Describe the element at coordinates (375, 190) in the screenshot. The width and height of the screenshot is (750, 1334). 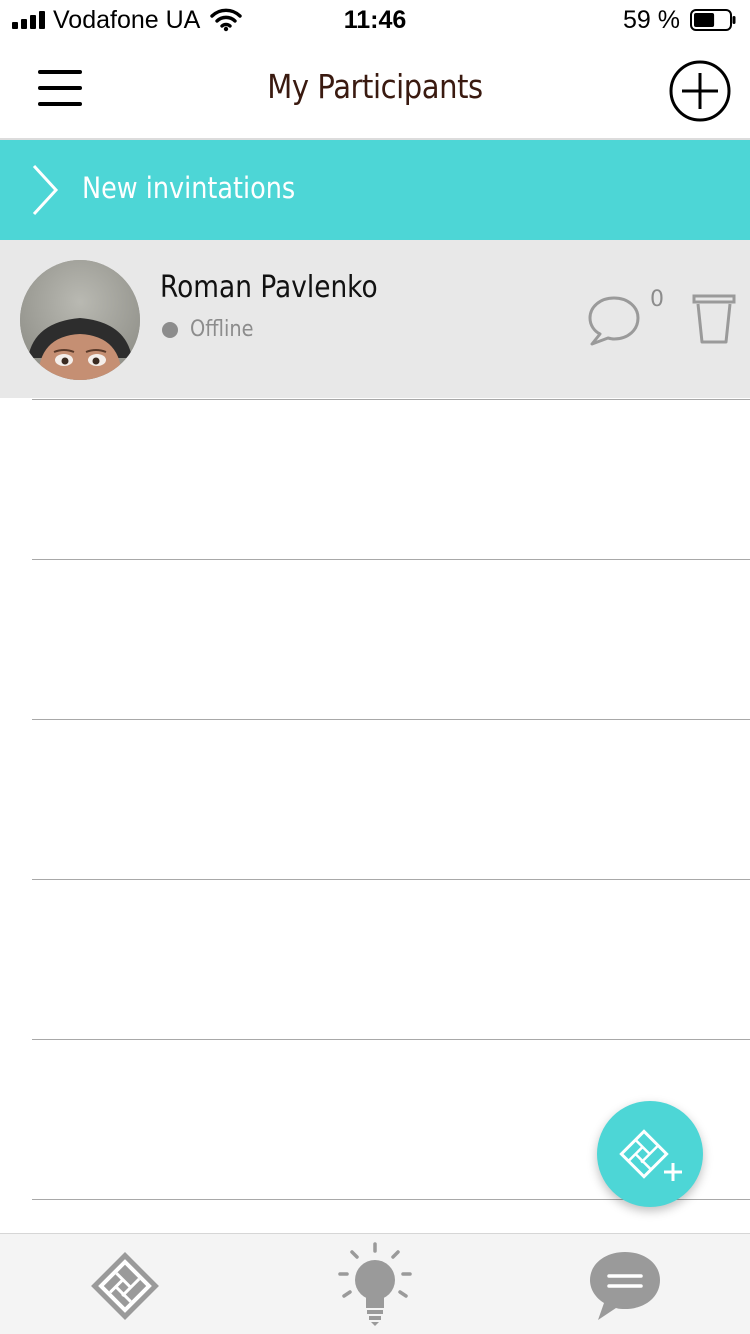
I see `new-invitations-banner: New invintations` at that location.